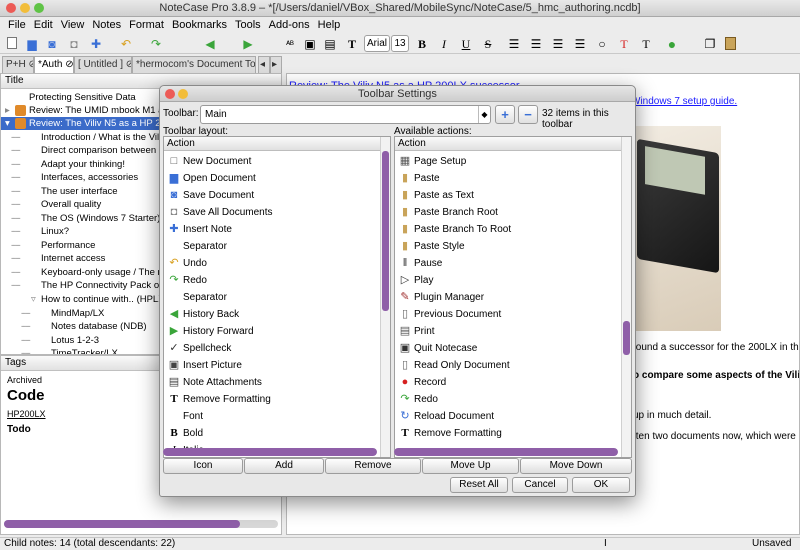 This screenshot has height=550, width=800. Describe the element at coordinates (271, 263) in the screenshot. I see `list-item: ↶ Undo` at that location.